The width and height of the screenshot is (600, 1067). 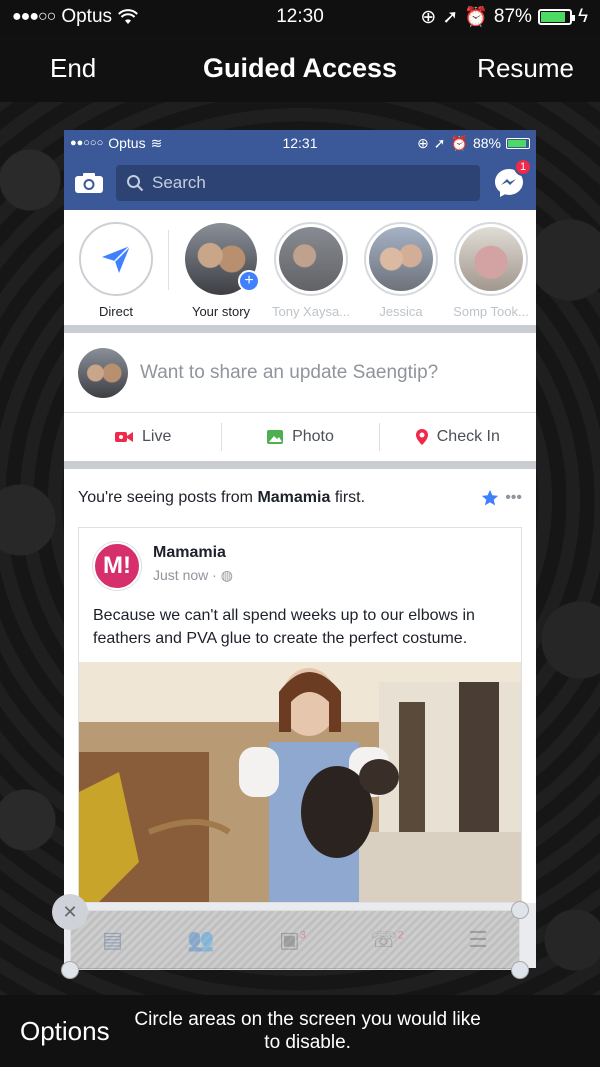 I want to click on story-label: Your story, so click(x=221, y=311).